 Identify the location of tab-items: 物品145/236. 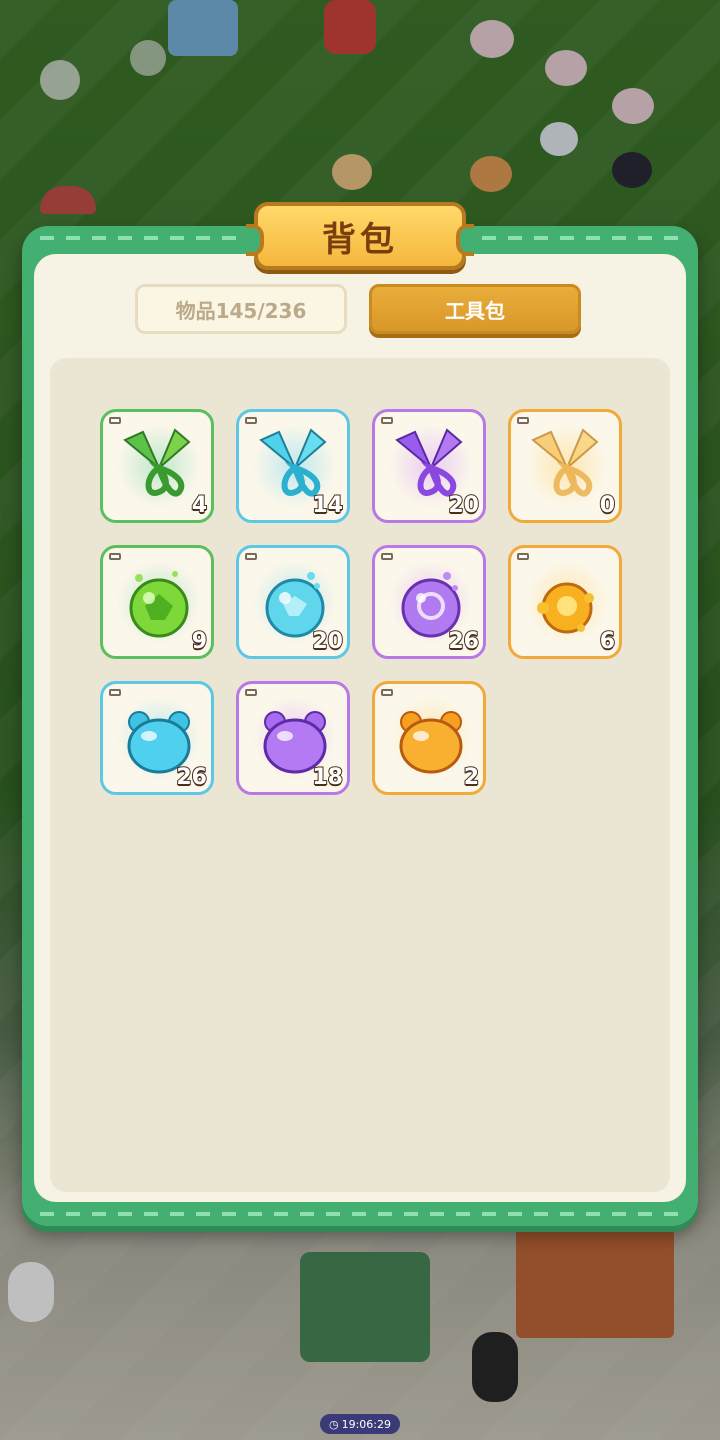
(241, 309).